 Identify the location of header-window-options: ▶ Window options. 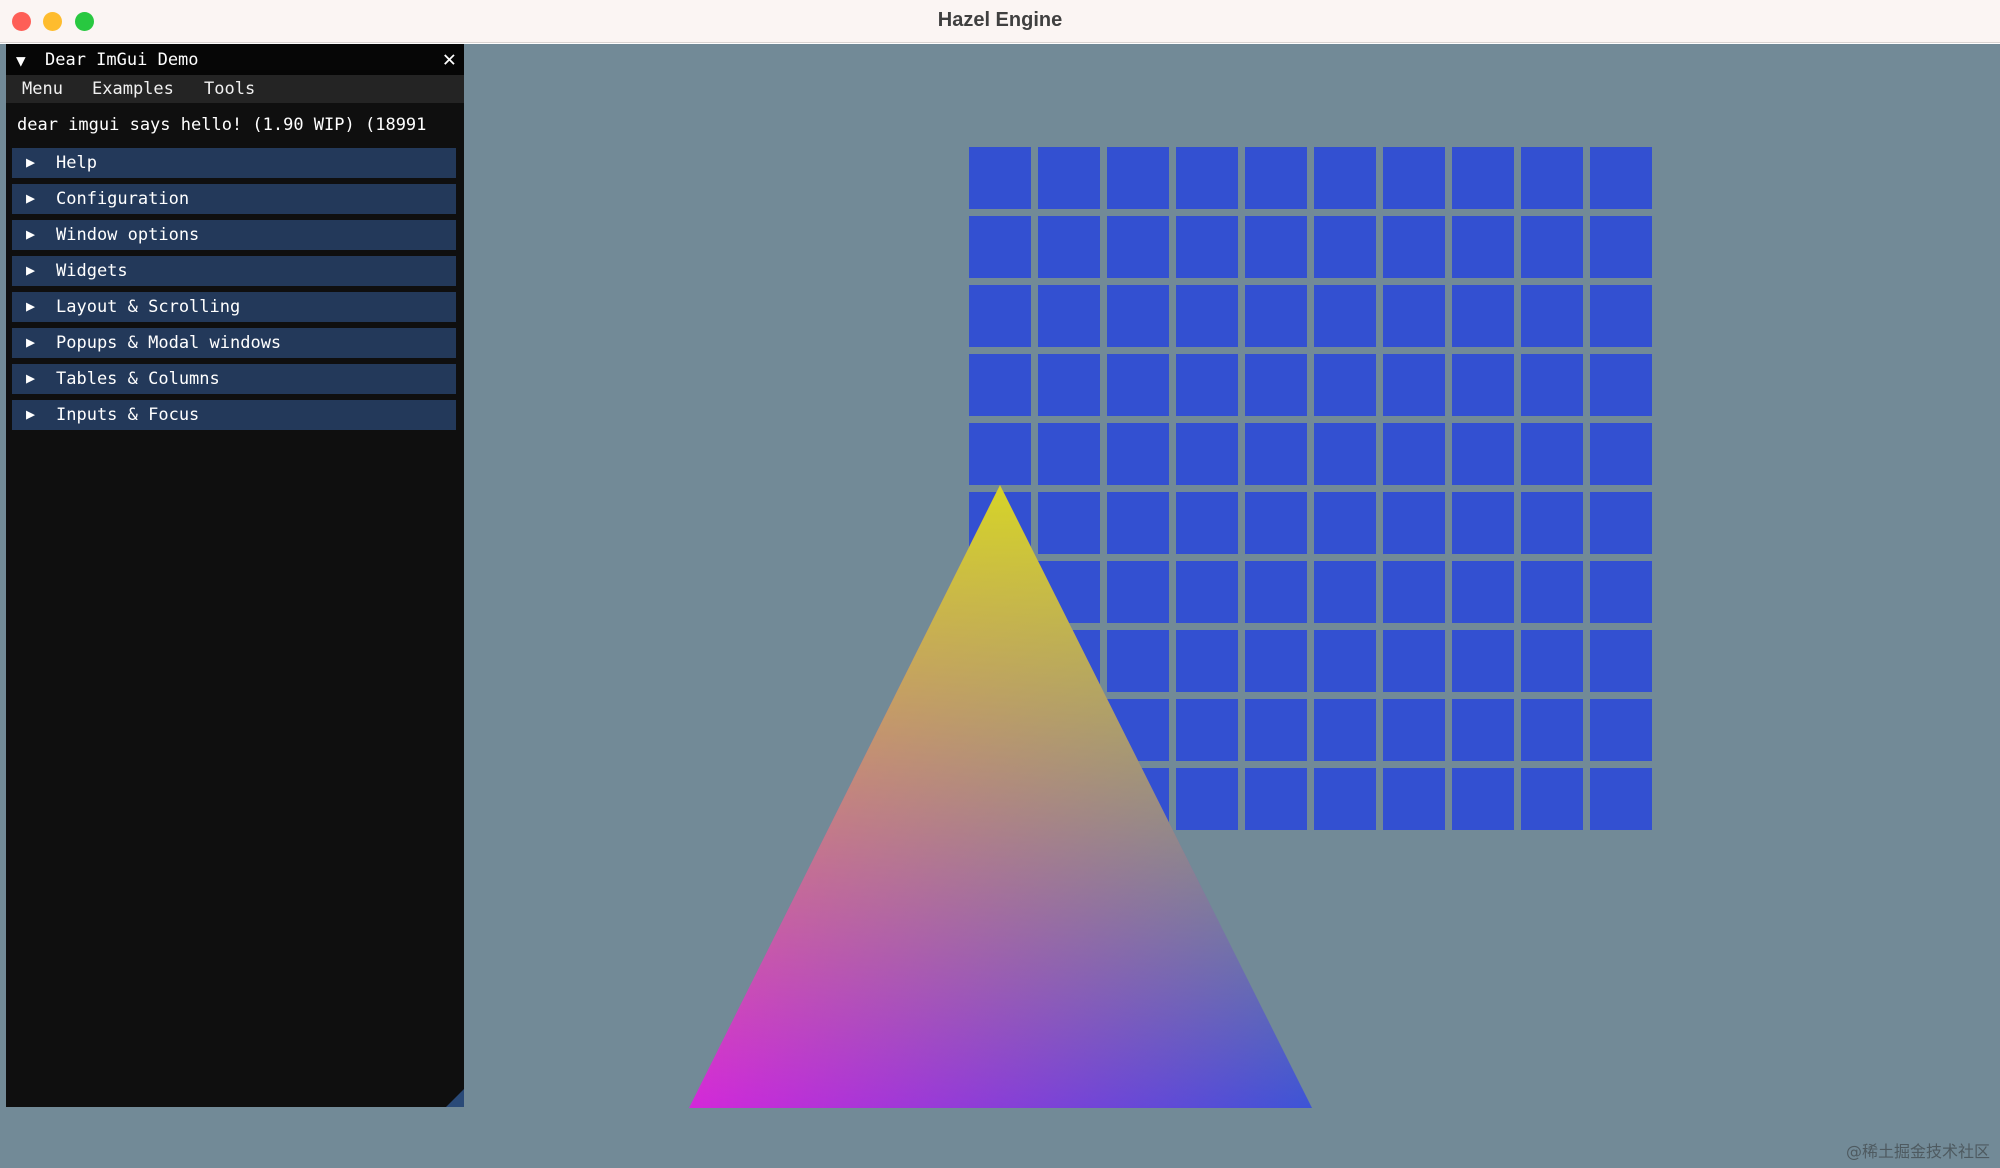
(234, 235).